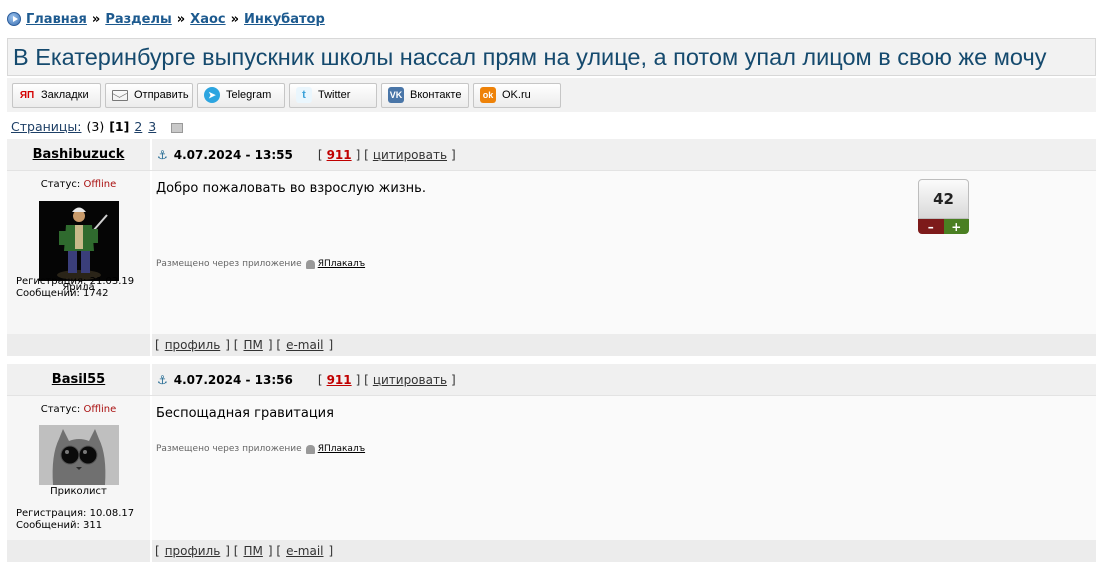 This screenshot has width=1096, height=566. Describe the element at coordinates (56, 19) in the screenshot. I see `breadcrumb-home: Главная` at that location.